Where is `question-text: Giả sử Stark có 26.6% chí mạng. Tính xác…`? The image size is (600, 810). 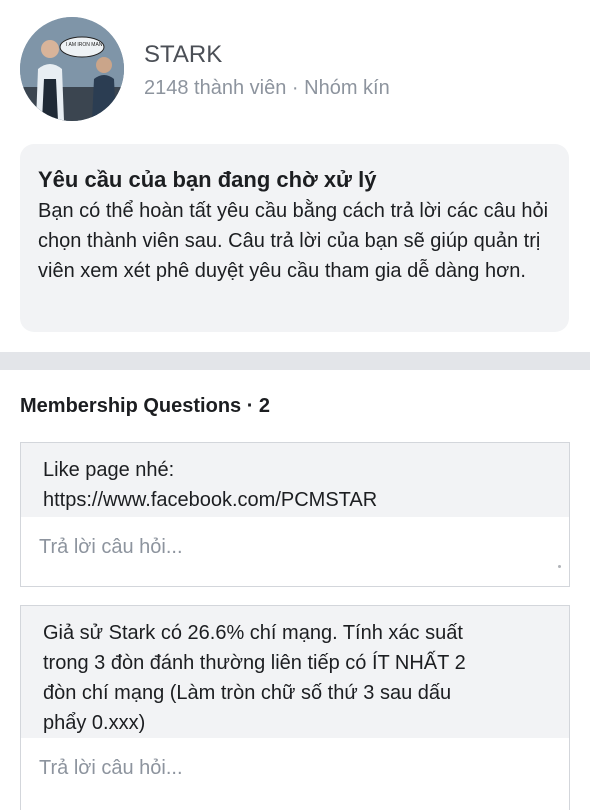
question-text: Giả sử Stark có 26.6% chí mạng. Tính xác… is located at coordinates (295, 672).